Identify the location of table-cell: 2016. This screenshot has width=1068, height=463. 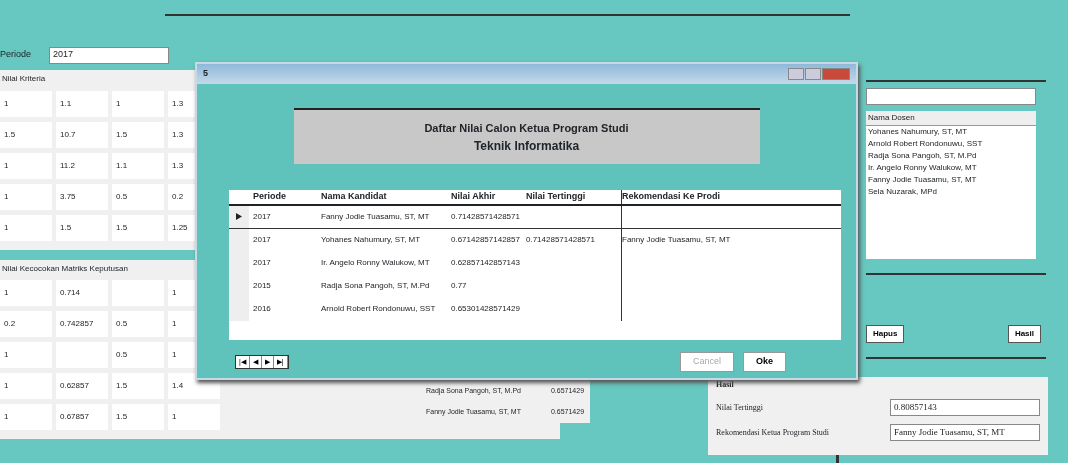
(262, 308).